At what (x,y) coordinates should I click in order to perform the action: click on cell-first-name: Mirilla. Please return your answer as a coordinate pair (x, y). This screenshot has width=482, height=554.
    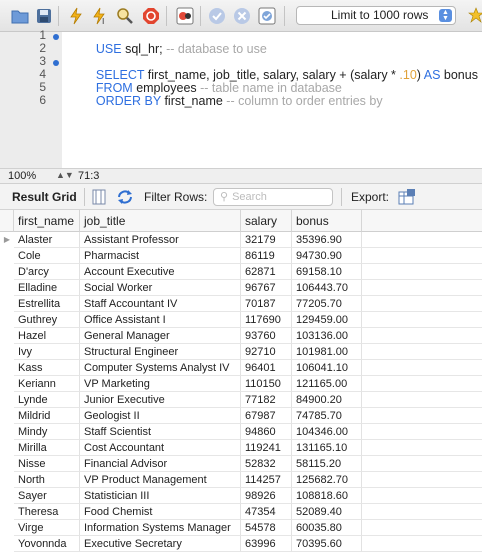
    Looking at the image, I should click on (47, 448).